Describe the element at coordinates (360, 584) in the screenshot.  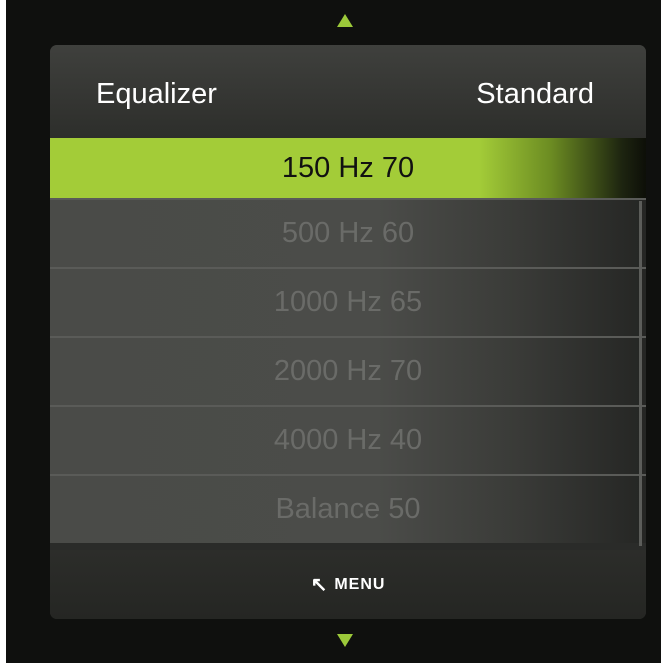
I see `menu-hint-label: MENU` at that location.